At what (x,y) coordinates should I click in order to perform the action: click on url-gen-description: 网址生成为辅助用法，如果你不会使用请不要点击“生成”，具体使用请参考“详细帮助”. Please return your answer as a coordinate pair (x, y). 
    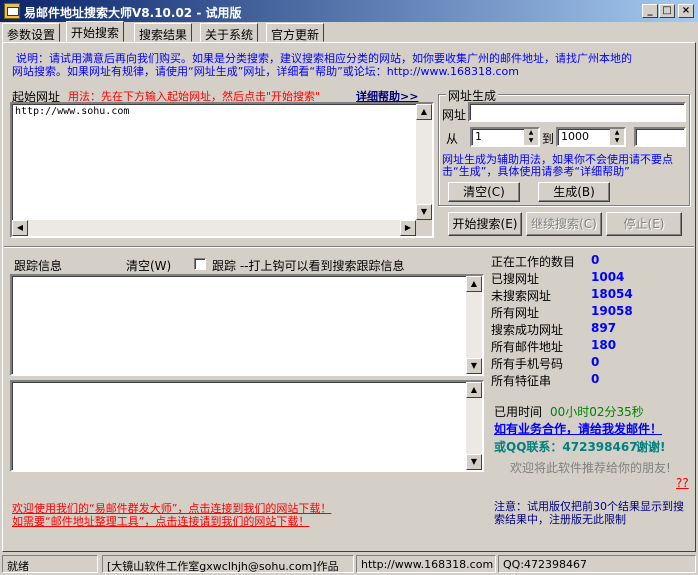
    Looking at the image, I should click on (557, 165).